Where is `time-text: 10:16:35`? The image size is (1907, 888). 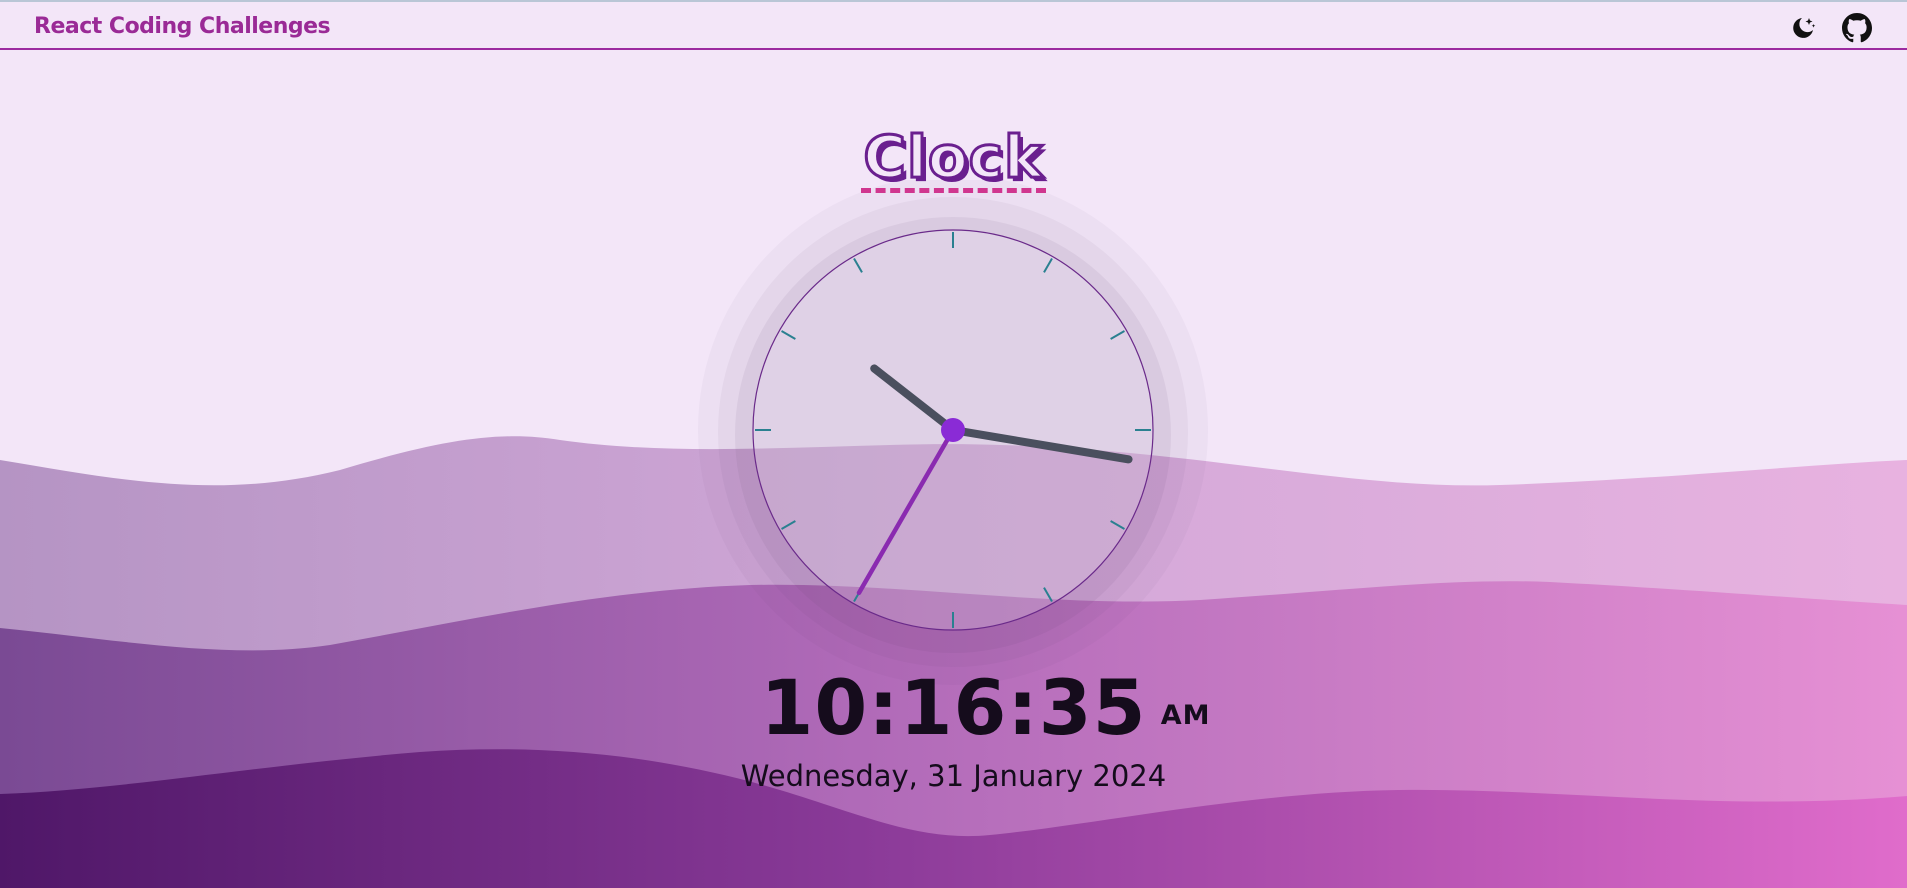
time-text: 10:16:35 is located at coordinates (953, 707).